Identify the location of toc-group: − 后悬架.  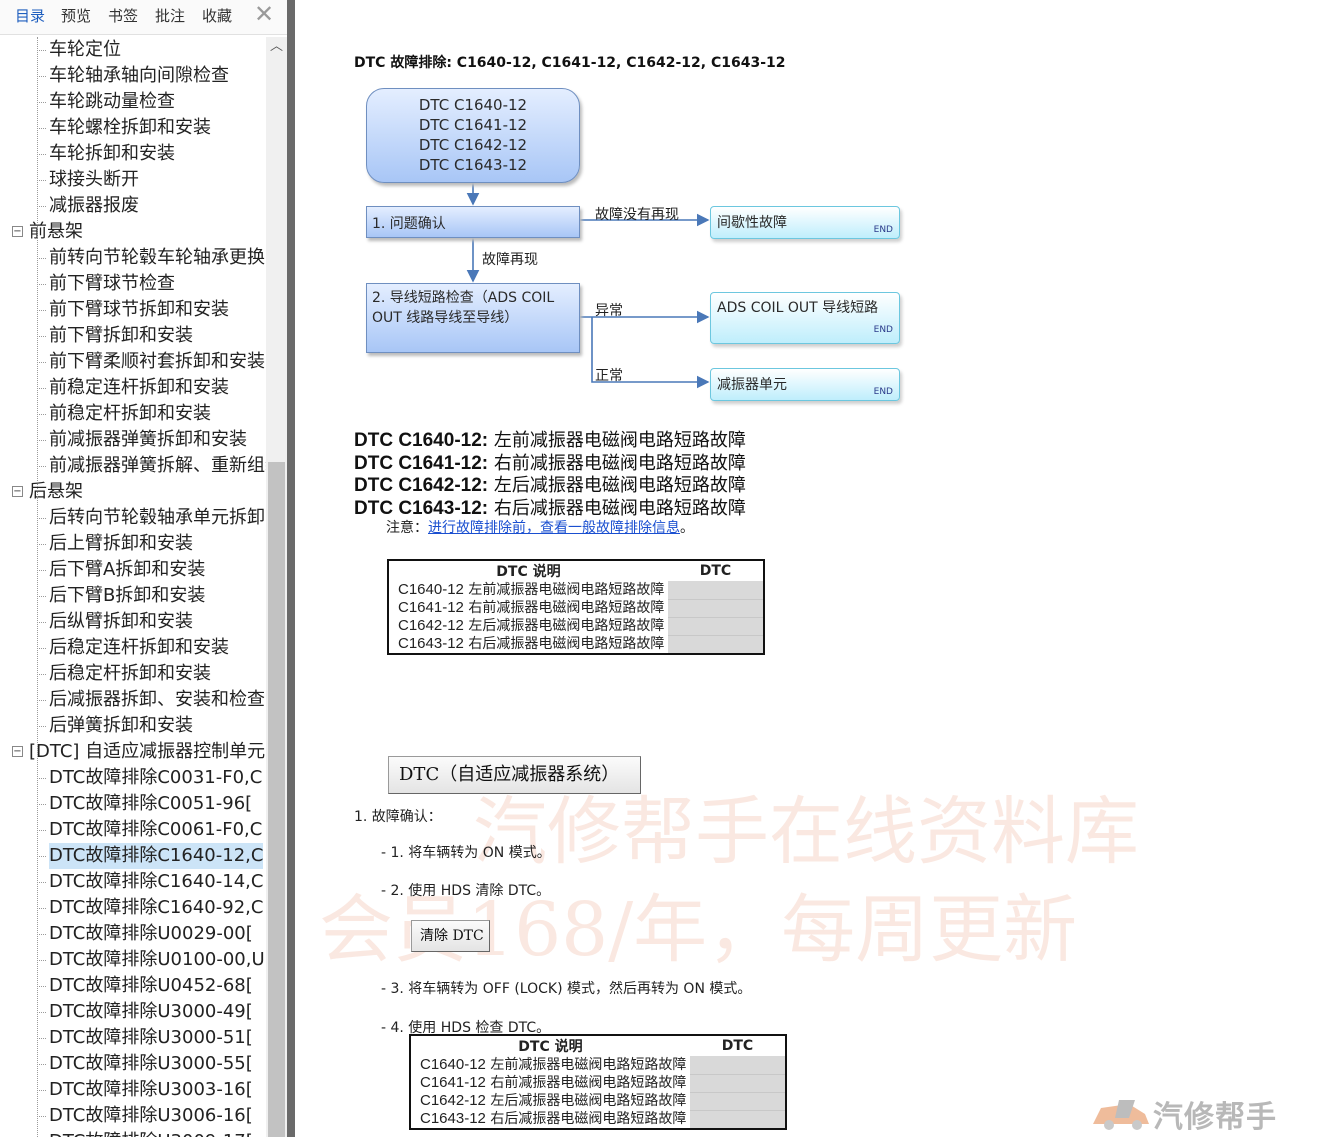
(133, 492).